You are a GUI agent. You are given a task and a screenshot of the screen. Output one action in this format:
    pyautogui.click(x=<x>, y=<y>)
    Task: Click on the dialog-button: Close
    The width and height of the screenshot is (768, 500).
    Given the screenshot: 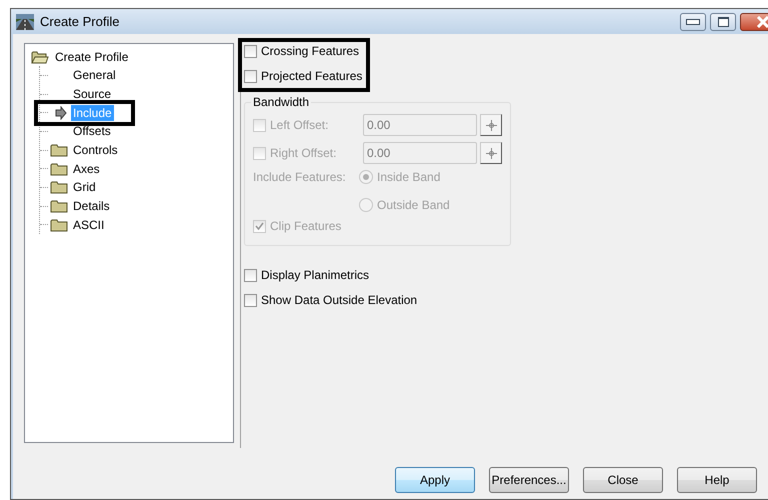 What is the action you would take?
    pyautogui.click(x=623, y=480)
    